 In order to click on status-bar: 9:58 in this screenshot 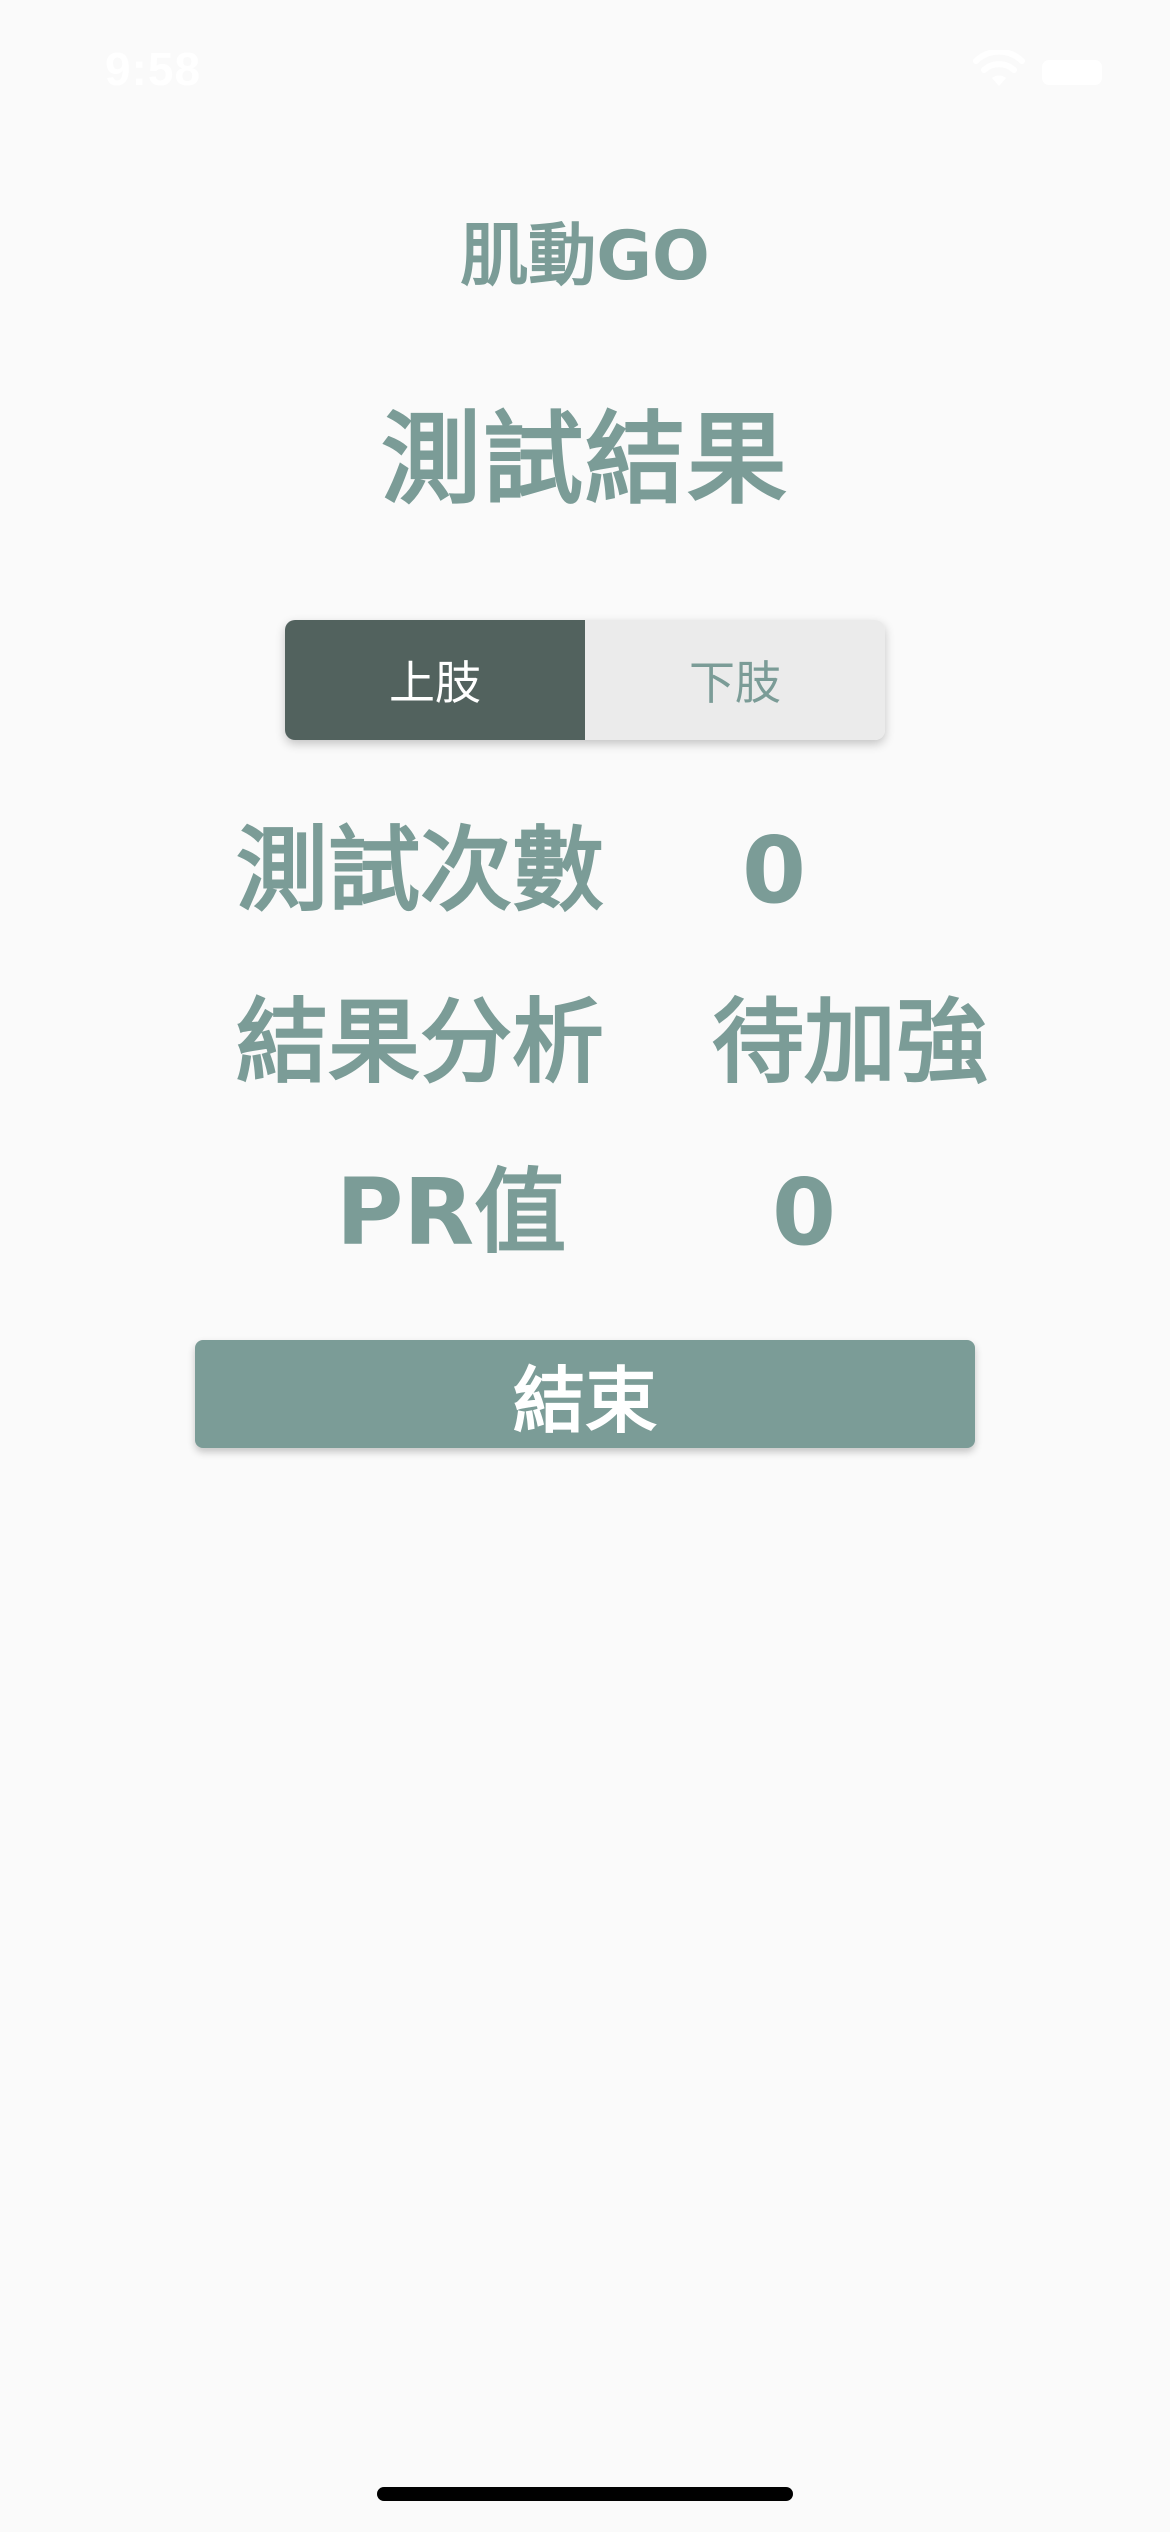, I will do `click(585, 70)`.